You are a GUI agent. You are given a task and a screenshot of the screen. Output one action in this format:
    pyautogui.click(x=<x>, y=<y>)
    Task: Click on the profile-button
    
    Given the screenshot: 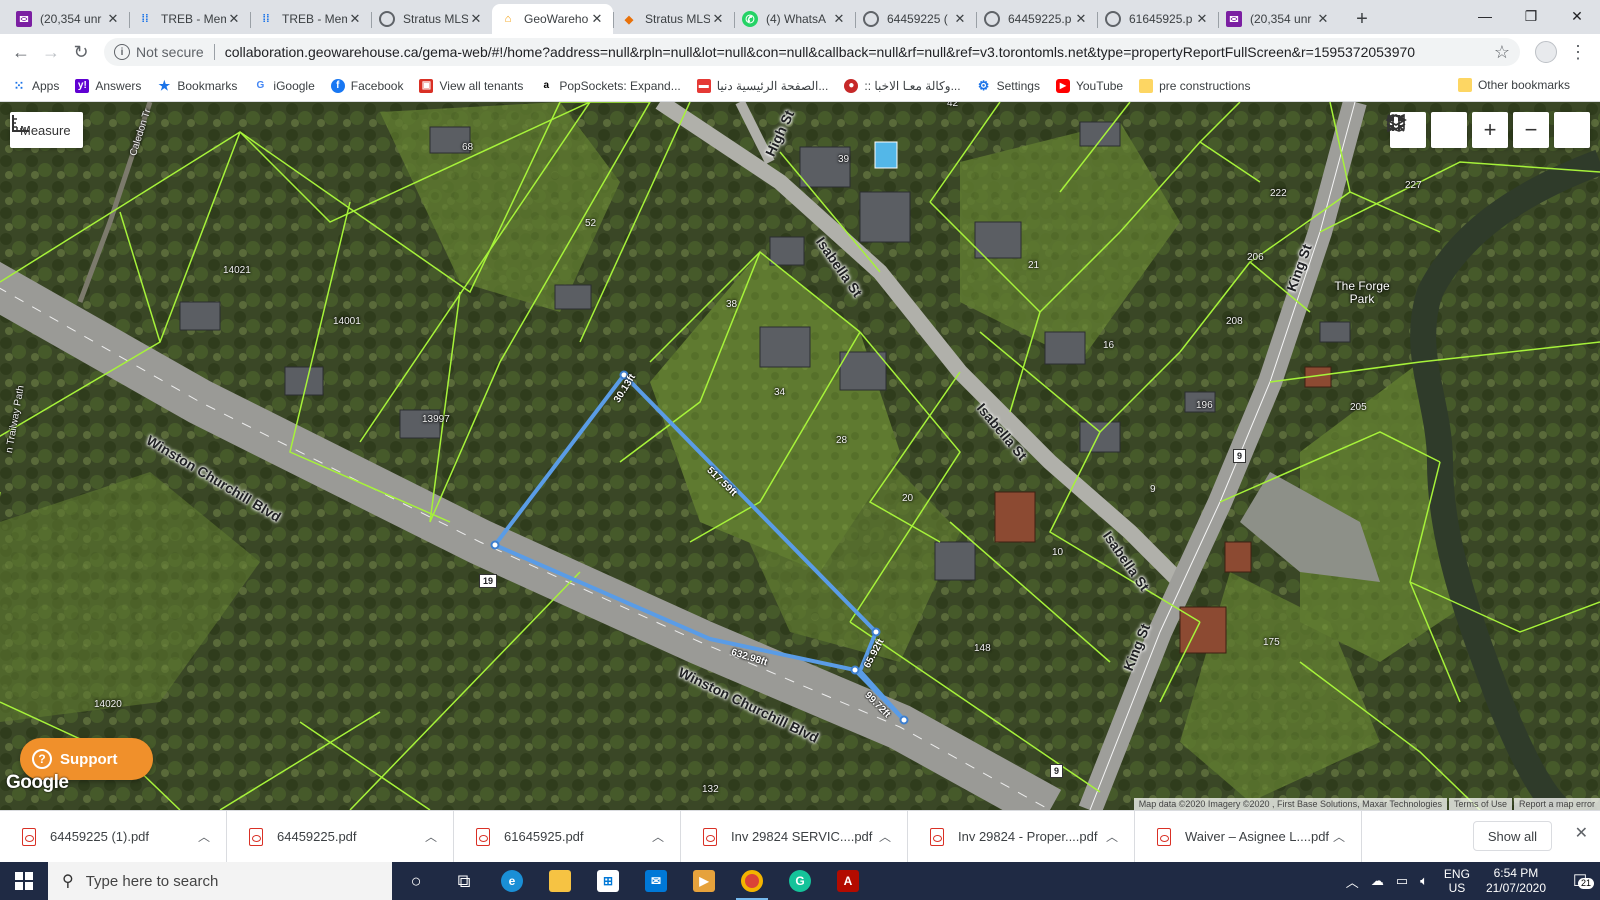 What is the action you would take?
    pyautogui.click(x=1546, y=52)
    